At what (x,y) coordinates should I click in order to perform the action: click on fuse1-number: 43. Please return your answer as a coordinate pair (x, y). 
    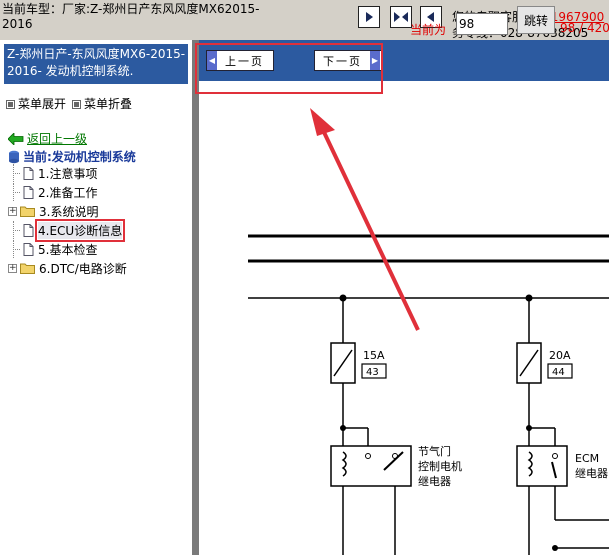
    Looking at the image, I should click on (372, 372).